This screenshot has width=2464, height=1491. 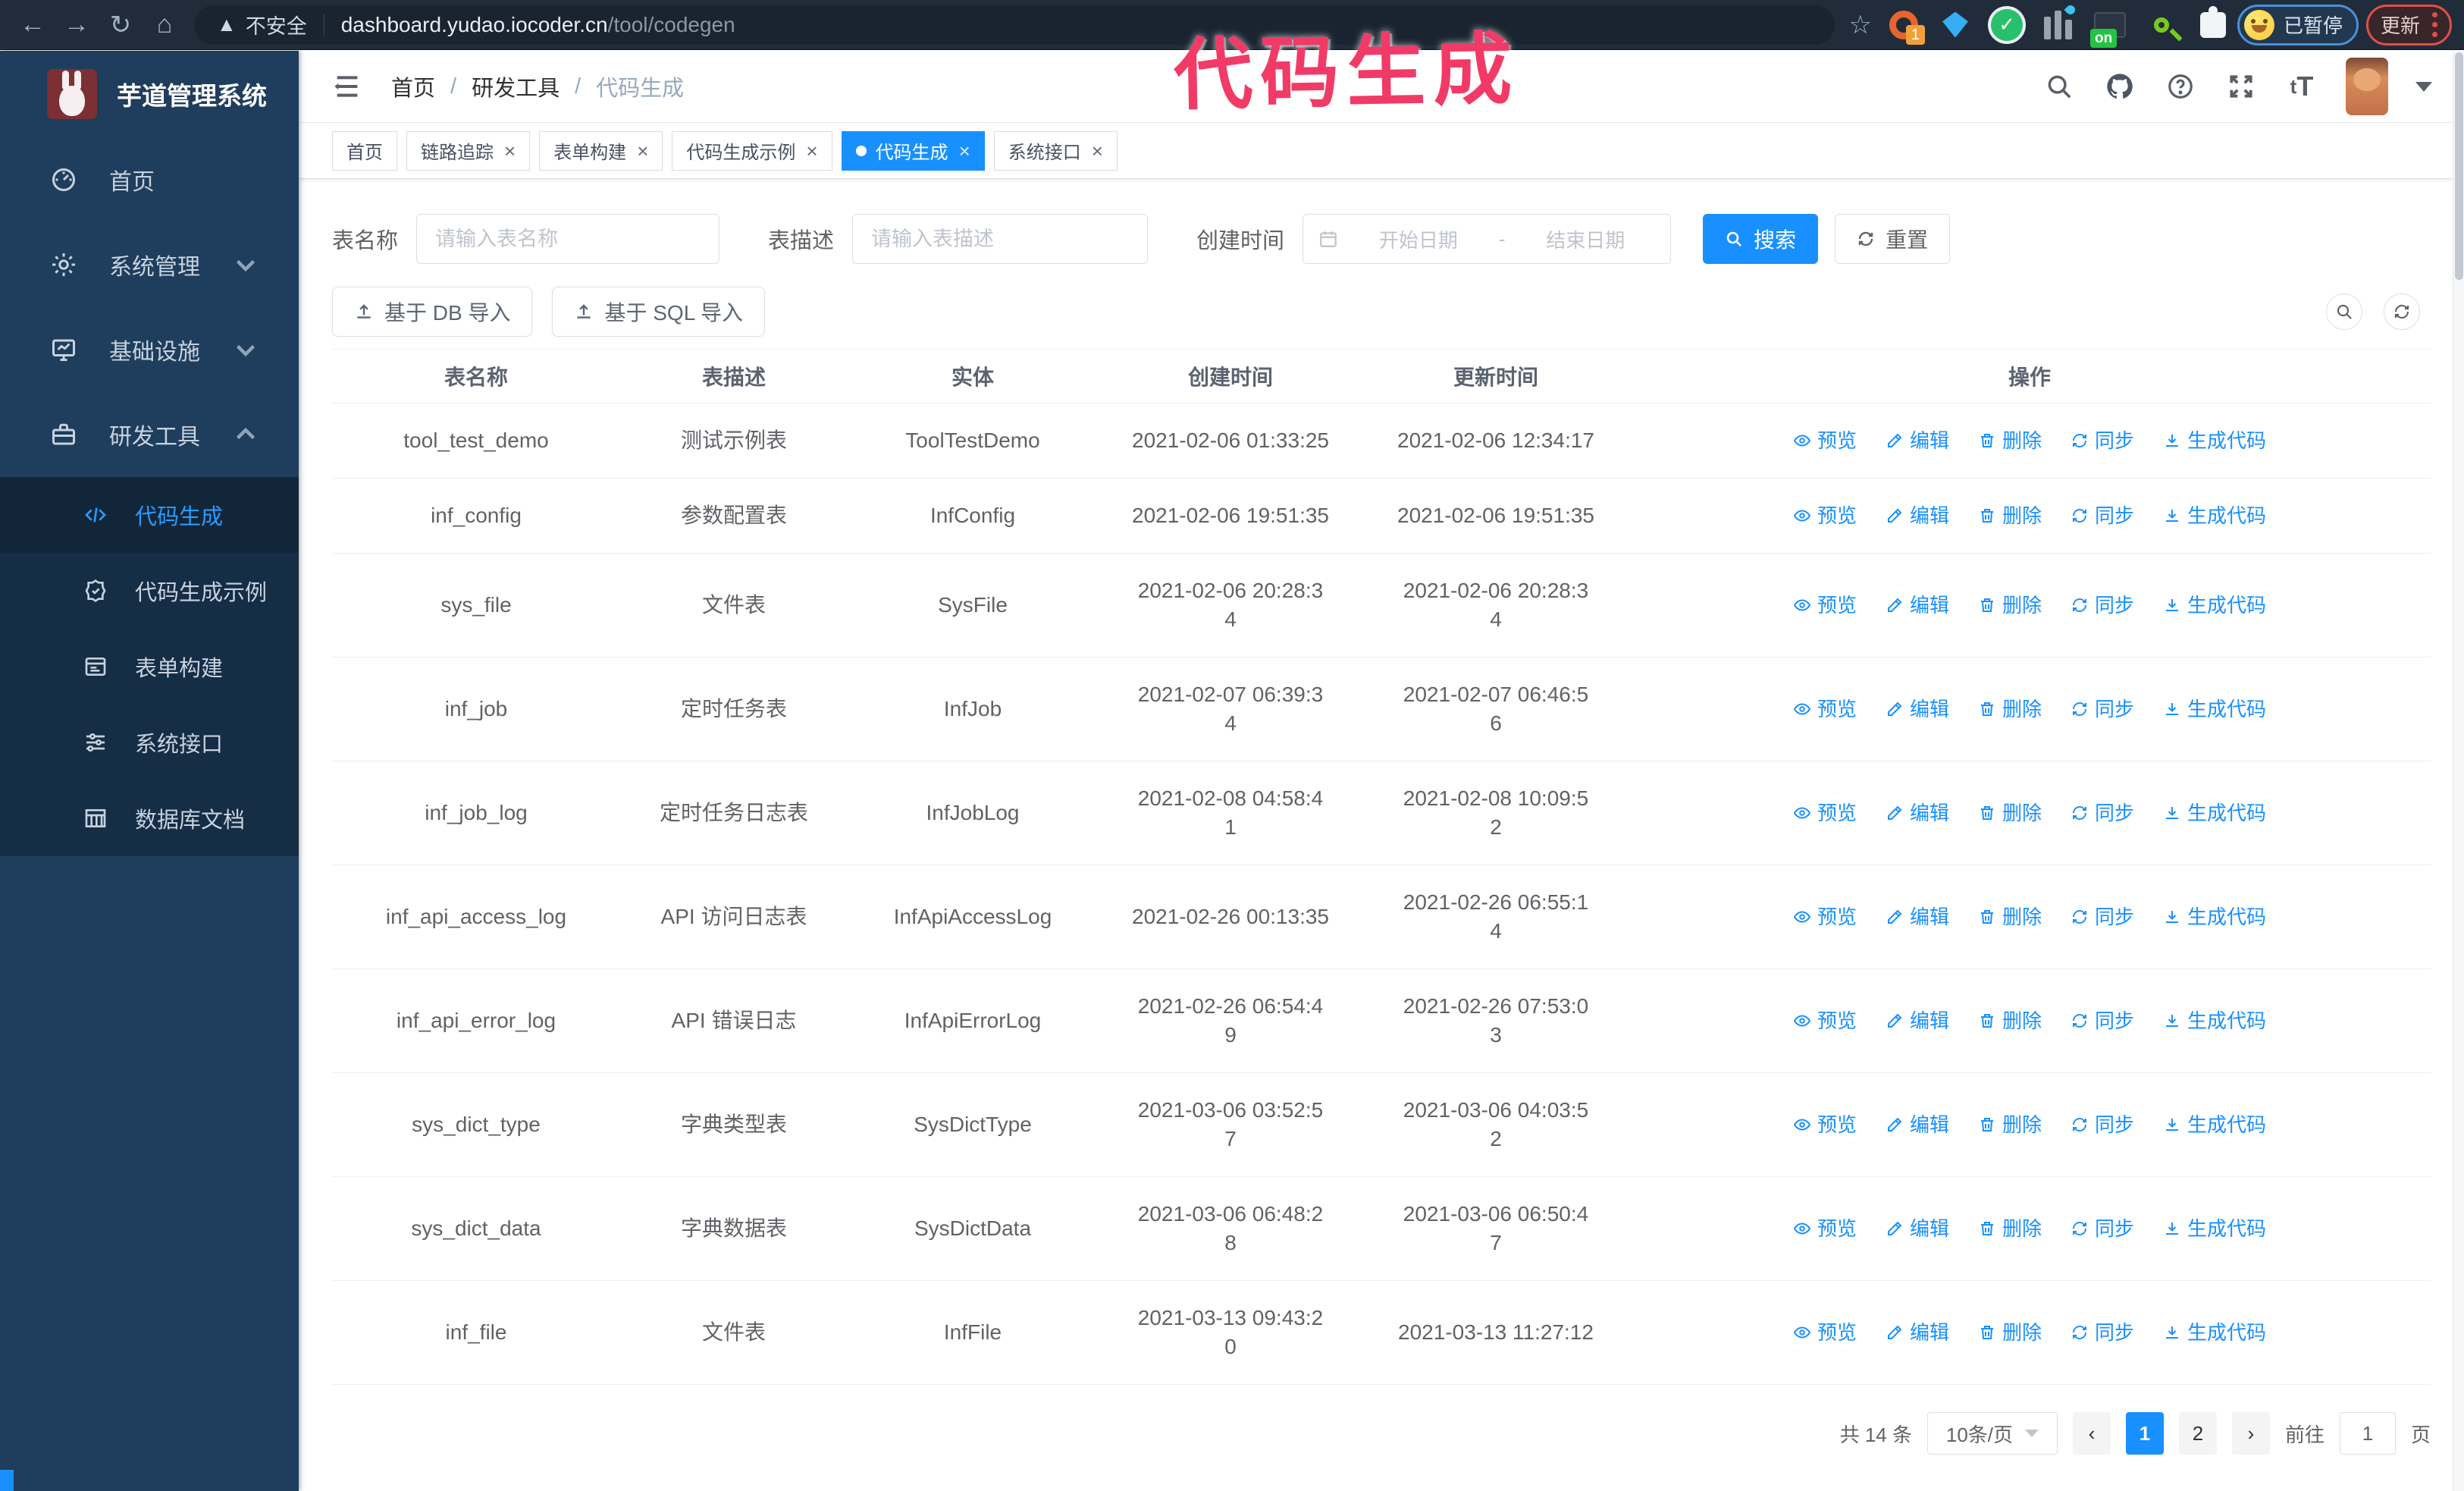 I want to click on tab: 代码生成 ×, so click(x=913, y=150).